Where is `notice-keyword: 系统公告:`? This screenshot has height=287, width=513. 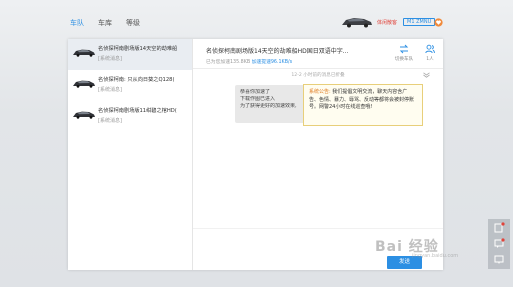 notice-keyword: 系统公告: is located at coordinates (320, 92).